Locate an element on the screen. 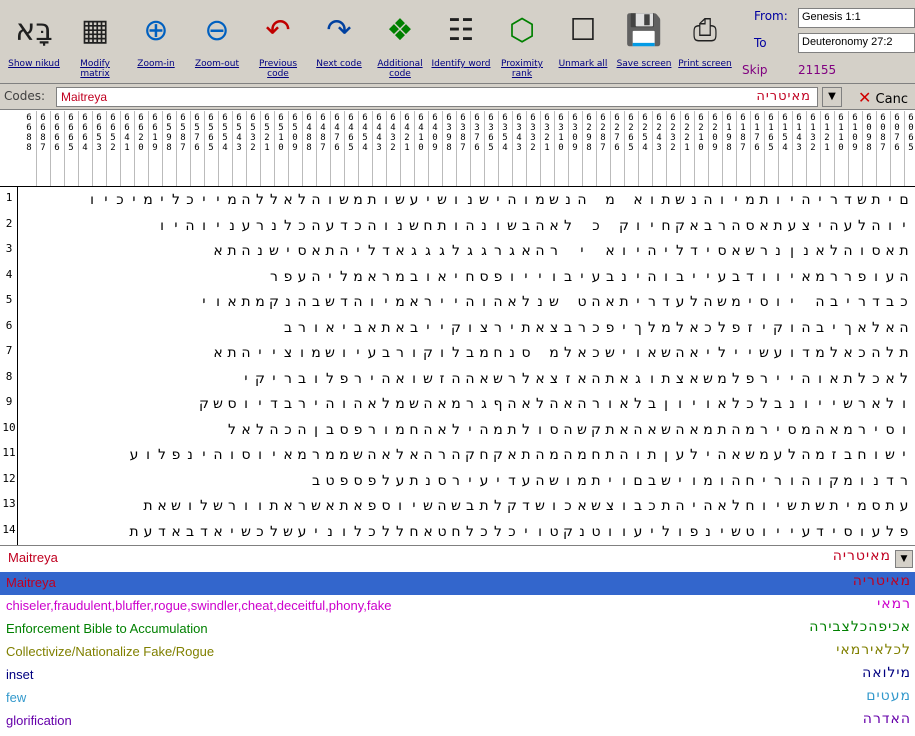  zoom-out-button: ⊖ Zoom-out is located at coordinates (217, 43).